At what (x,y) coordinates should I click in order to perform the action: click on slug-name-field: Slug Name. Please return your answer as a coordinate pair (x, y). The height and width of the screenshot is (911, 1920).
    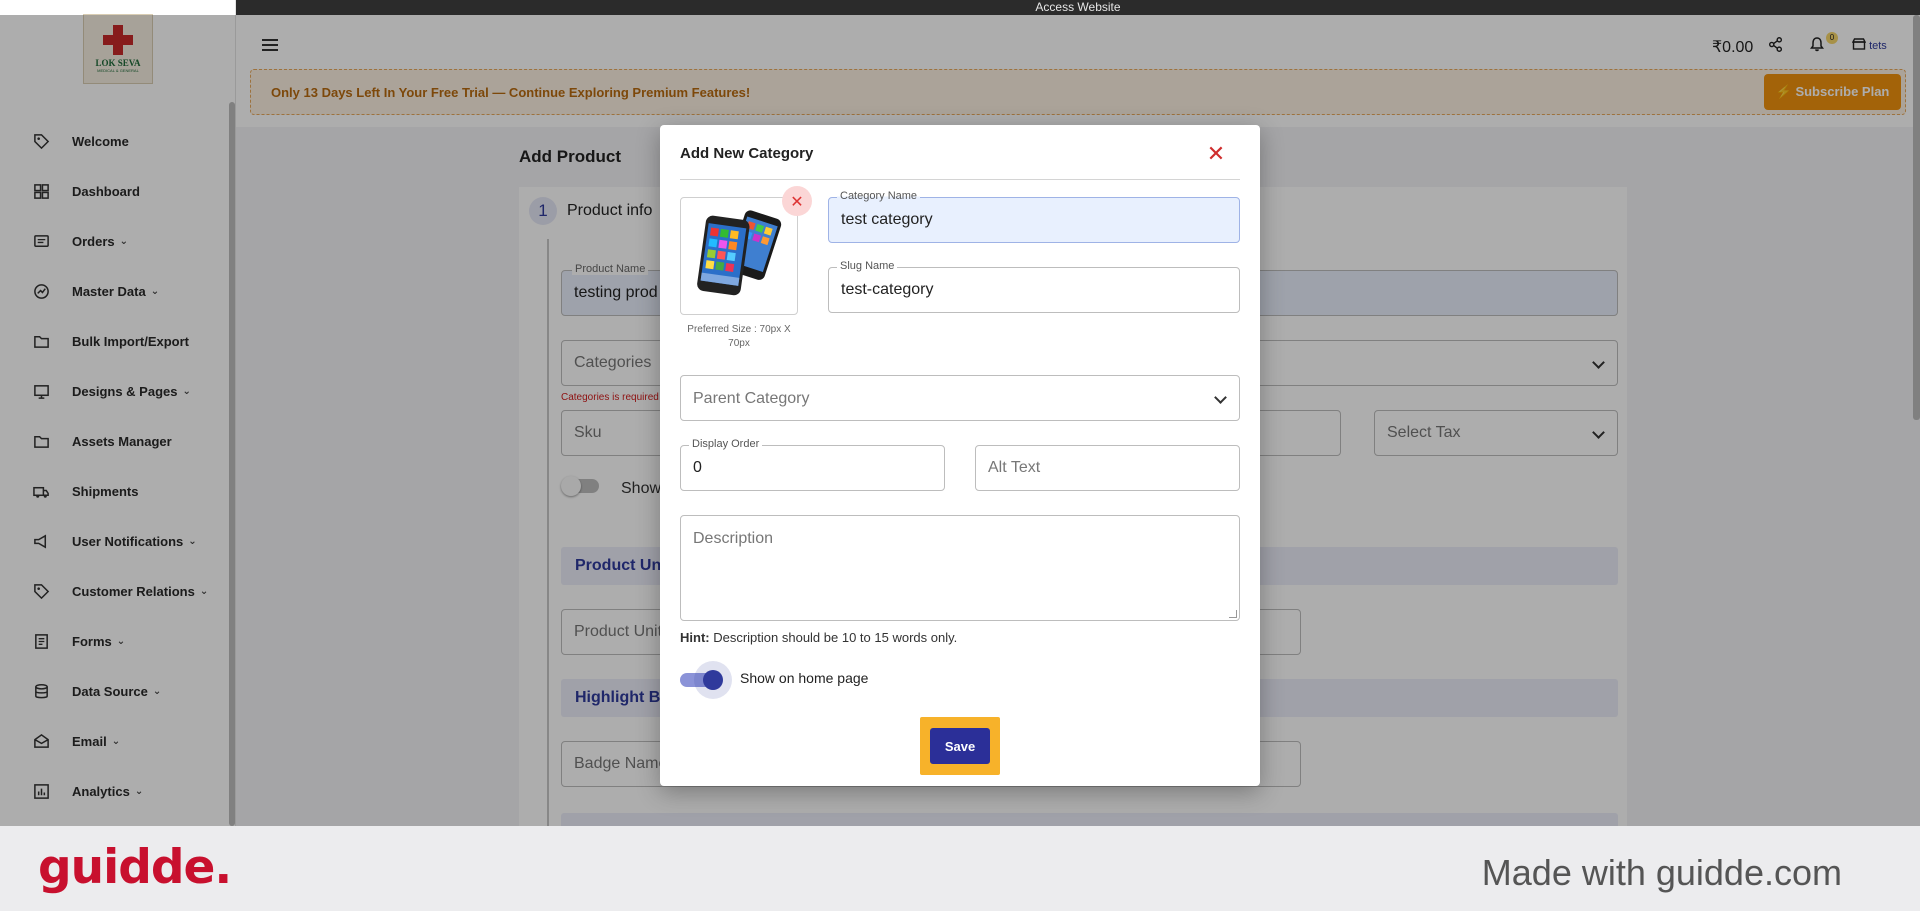
    Looking at the image, I should click on (1034, 286).